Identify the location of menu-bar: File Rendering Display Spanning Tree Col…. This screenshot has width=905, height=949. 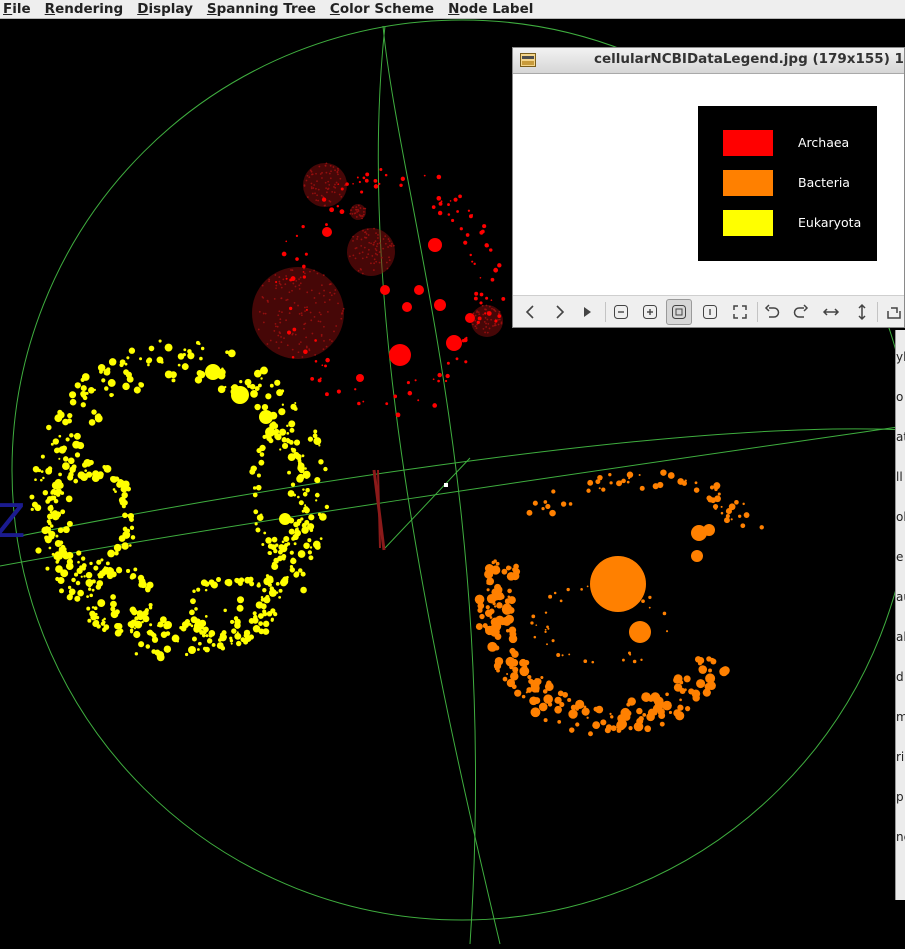
(452, 9).